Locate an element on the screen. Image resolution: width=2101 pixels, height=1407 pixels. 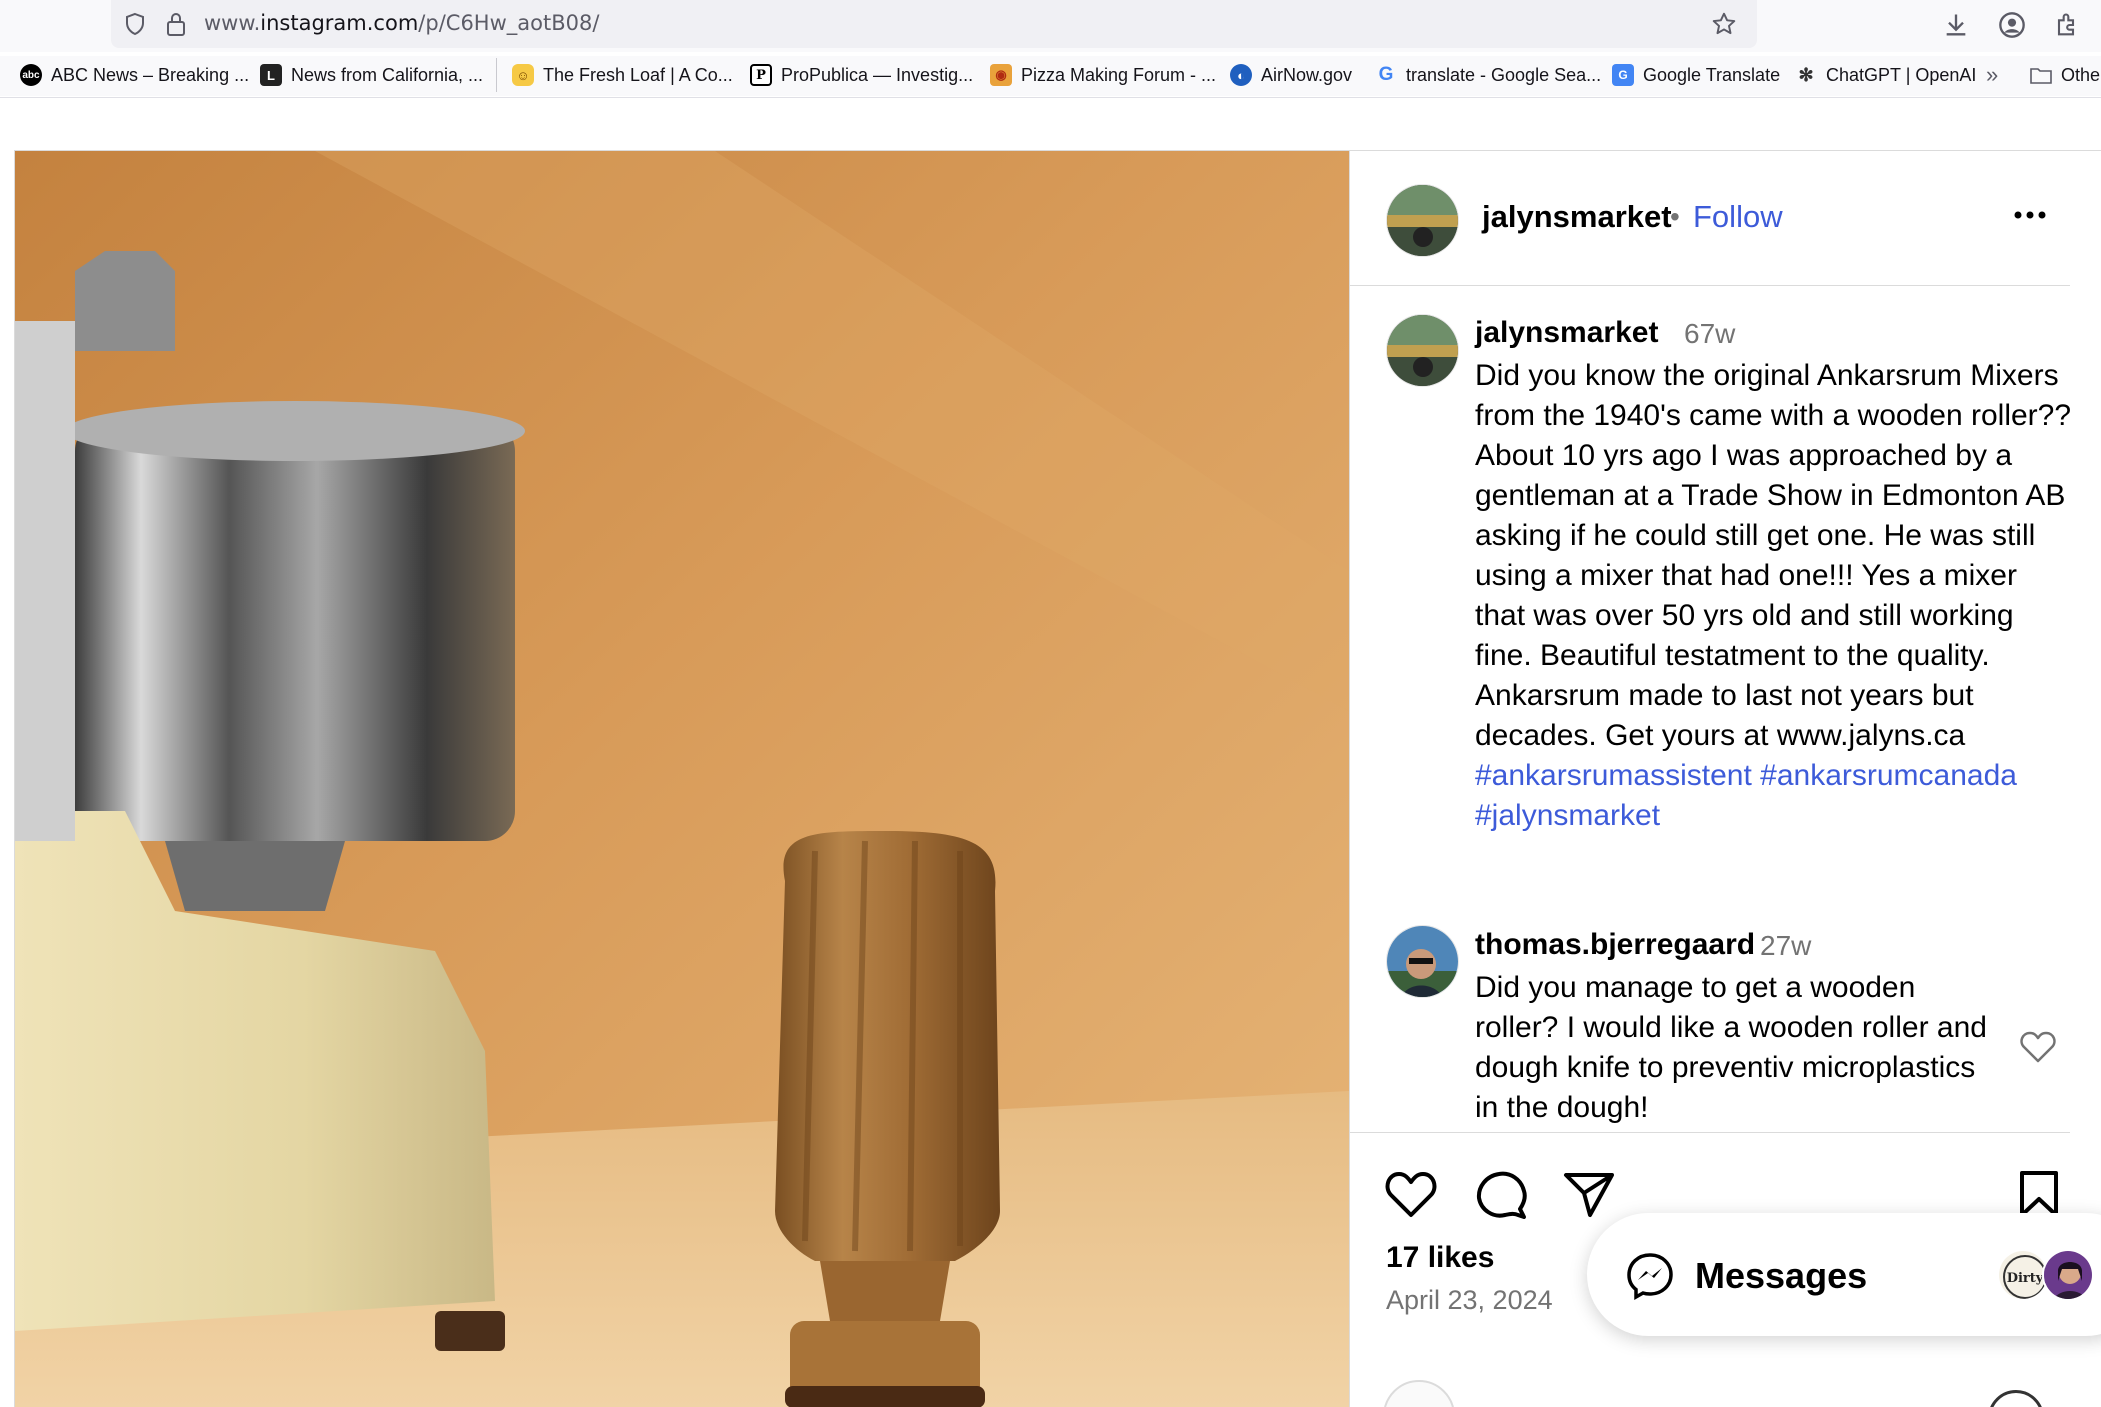
likes-count: 17 likes is located at coordinates (1440, 1258).